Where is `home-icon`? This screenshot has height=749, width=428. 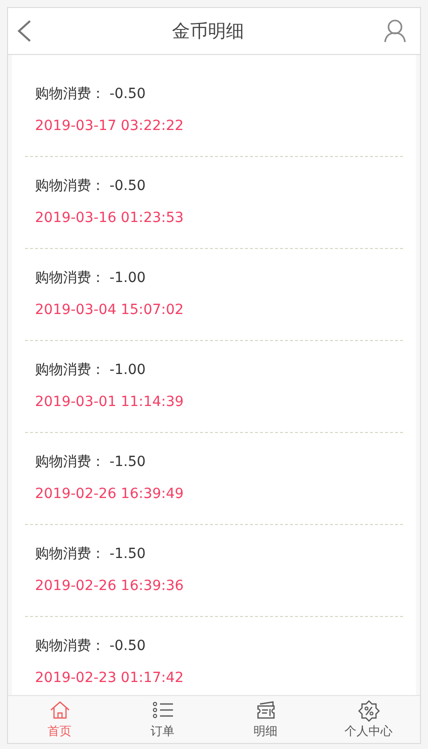 home-icon is located at coordinates (59, 711).